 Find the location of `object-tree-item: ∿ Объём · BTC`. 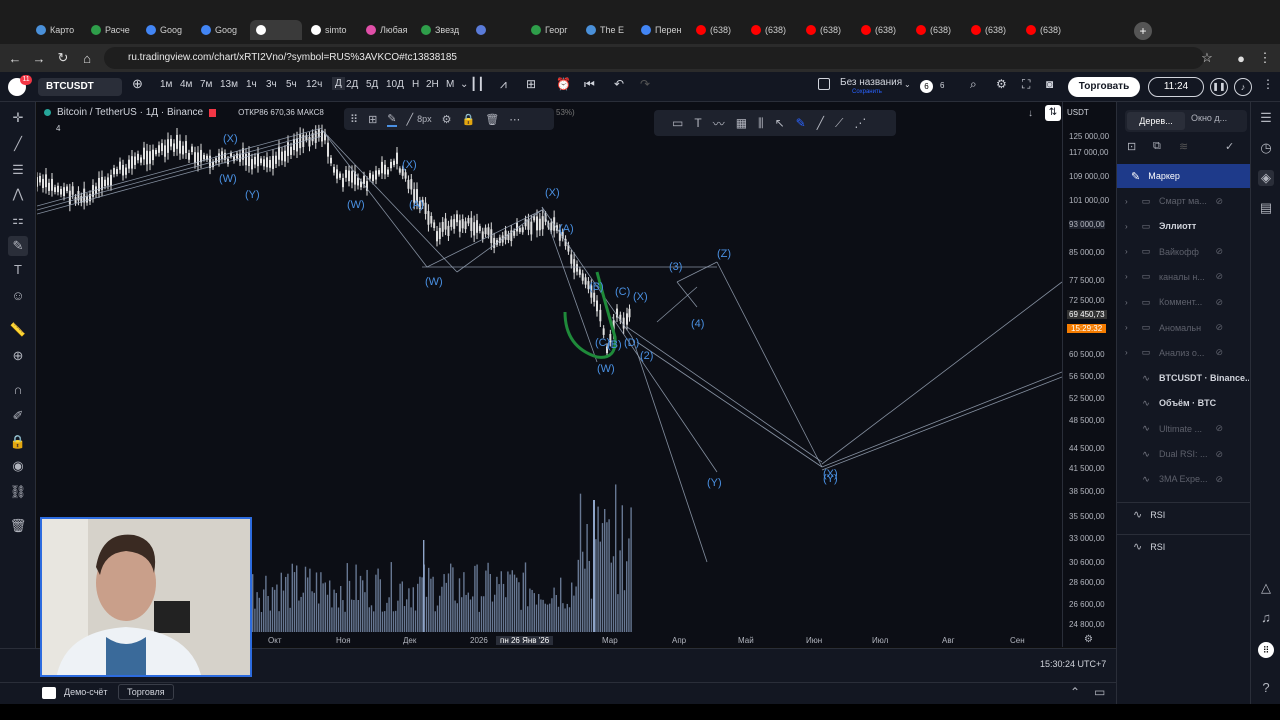

object-tree-item: ∿ Объём · BTC is located at coordinates (1187, 403).